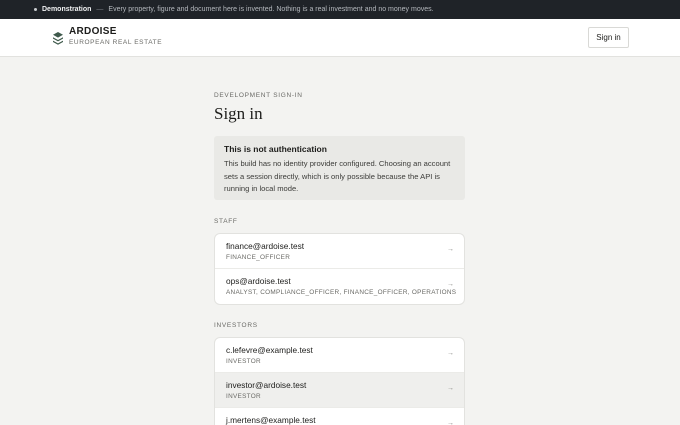 The width and height of the screenshot is (680, 425). What do you see at coordinates (339, 251) in the screenshot?
I see `account-row-finance: finance@ardoise.test FINANCE_OFFICER →` at bounding box center [339, 251].